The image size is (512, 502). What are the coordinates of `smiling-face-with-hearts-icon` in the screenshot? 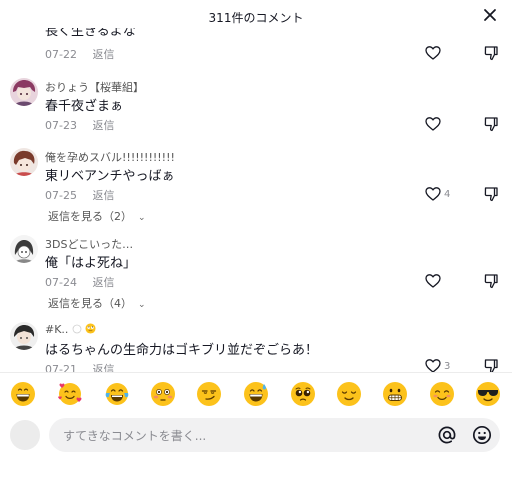 It's located at (70, 394).